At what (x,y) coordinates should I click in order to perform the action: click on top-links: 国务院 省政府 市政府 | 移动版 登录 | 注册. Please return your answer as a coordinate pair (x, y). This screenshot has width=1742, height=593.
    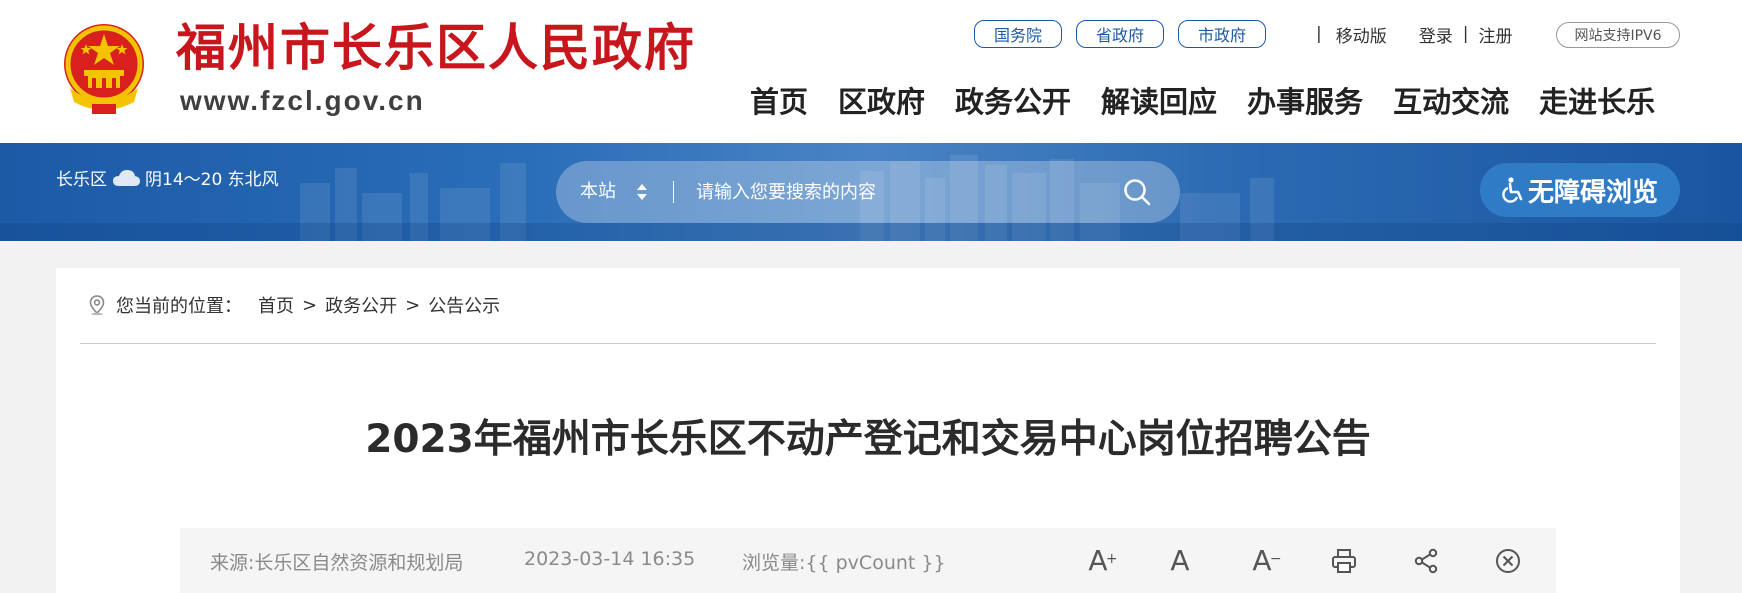
    Looking at the image, I should click on (1243, 34).